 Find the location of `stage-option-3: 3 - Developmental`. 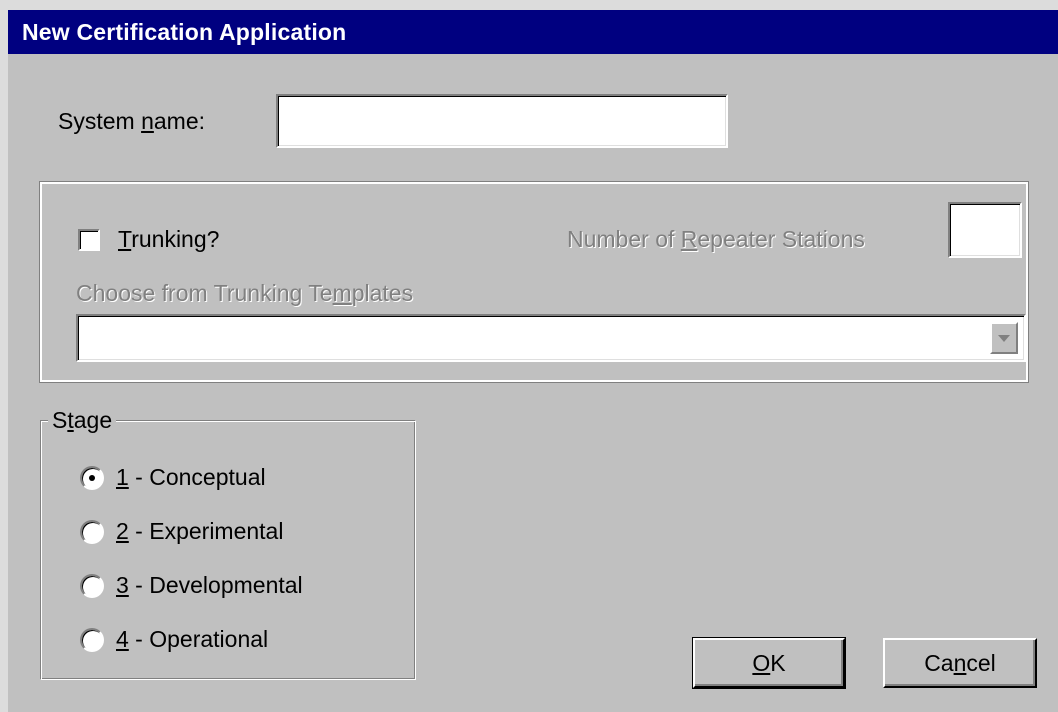

stage-option-3: 3 - Developmental is located at coordinates (230, 587).